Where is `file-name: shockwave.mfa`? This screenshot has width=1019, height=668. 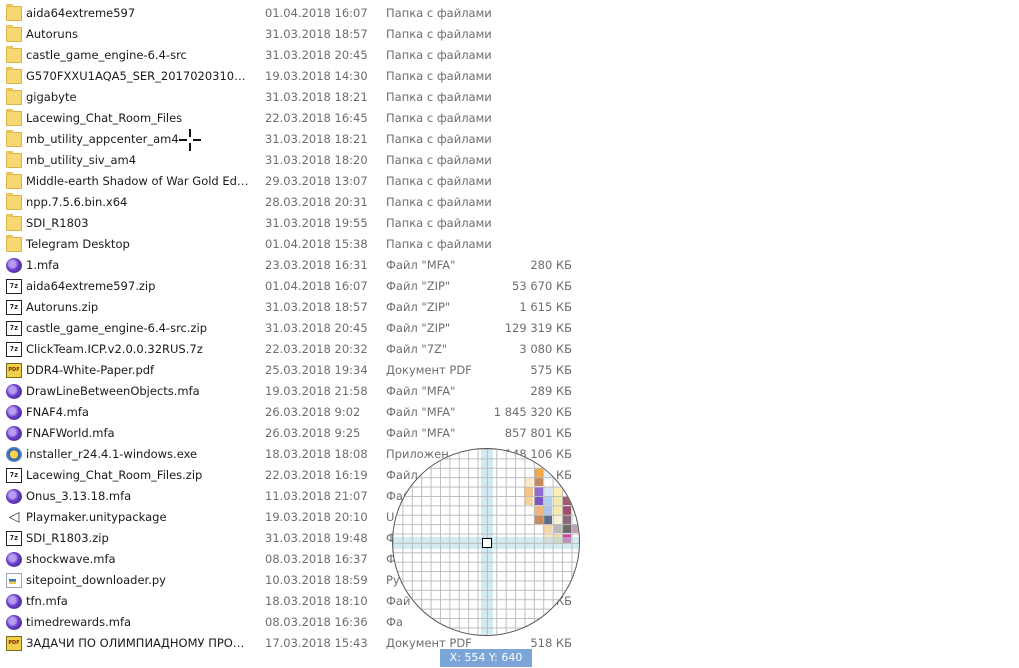 file-name: shockwave.mfa is located at coordinates (71, 559).